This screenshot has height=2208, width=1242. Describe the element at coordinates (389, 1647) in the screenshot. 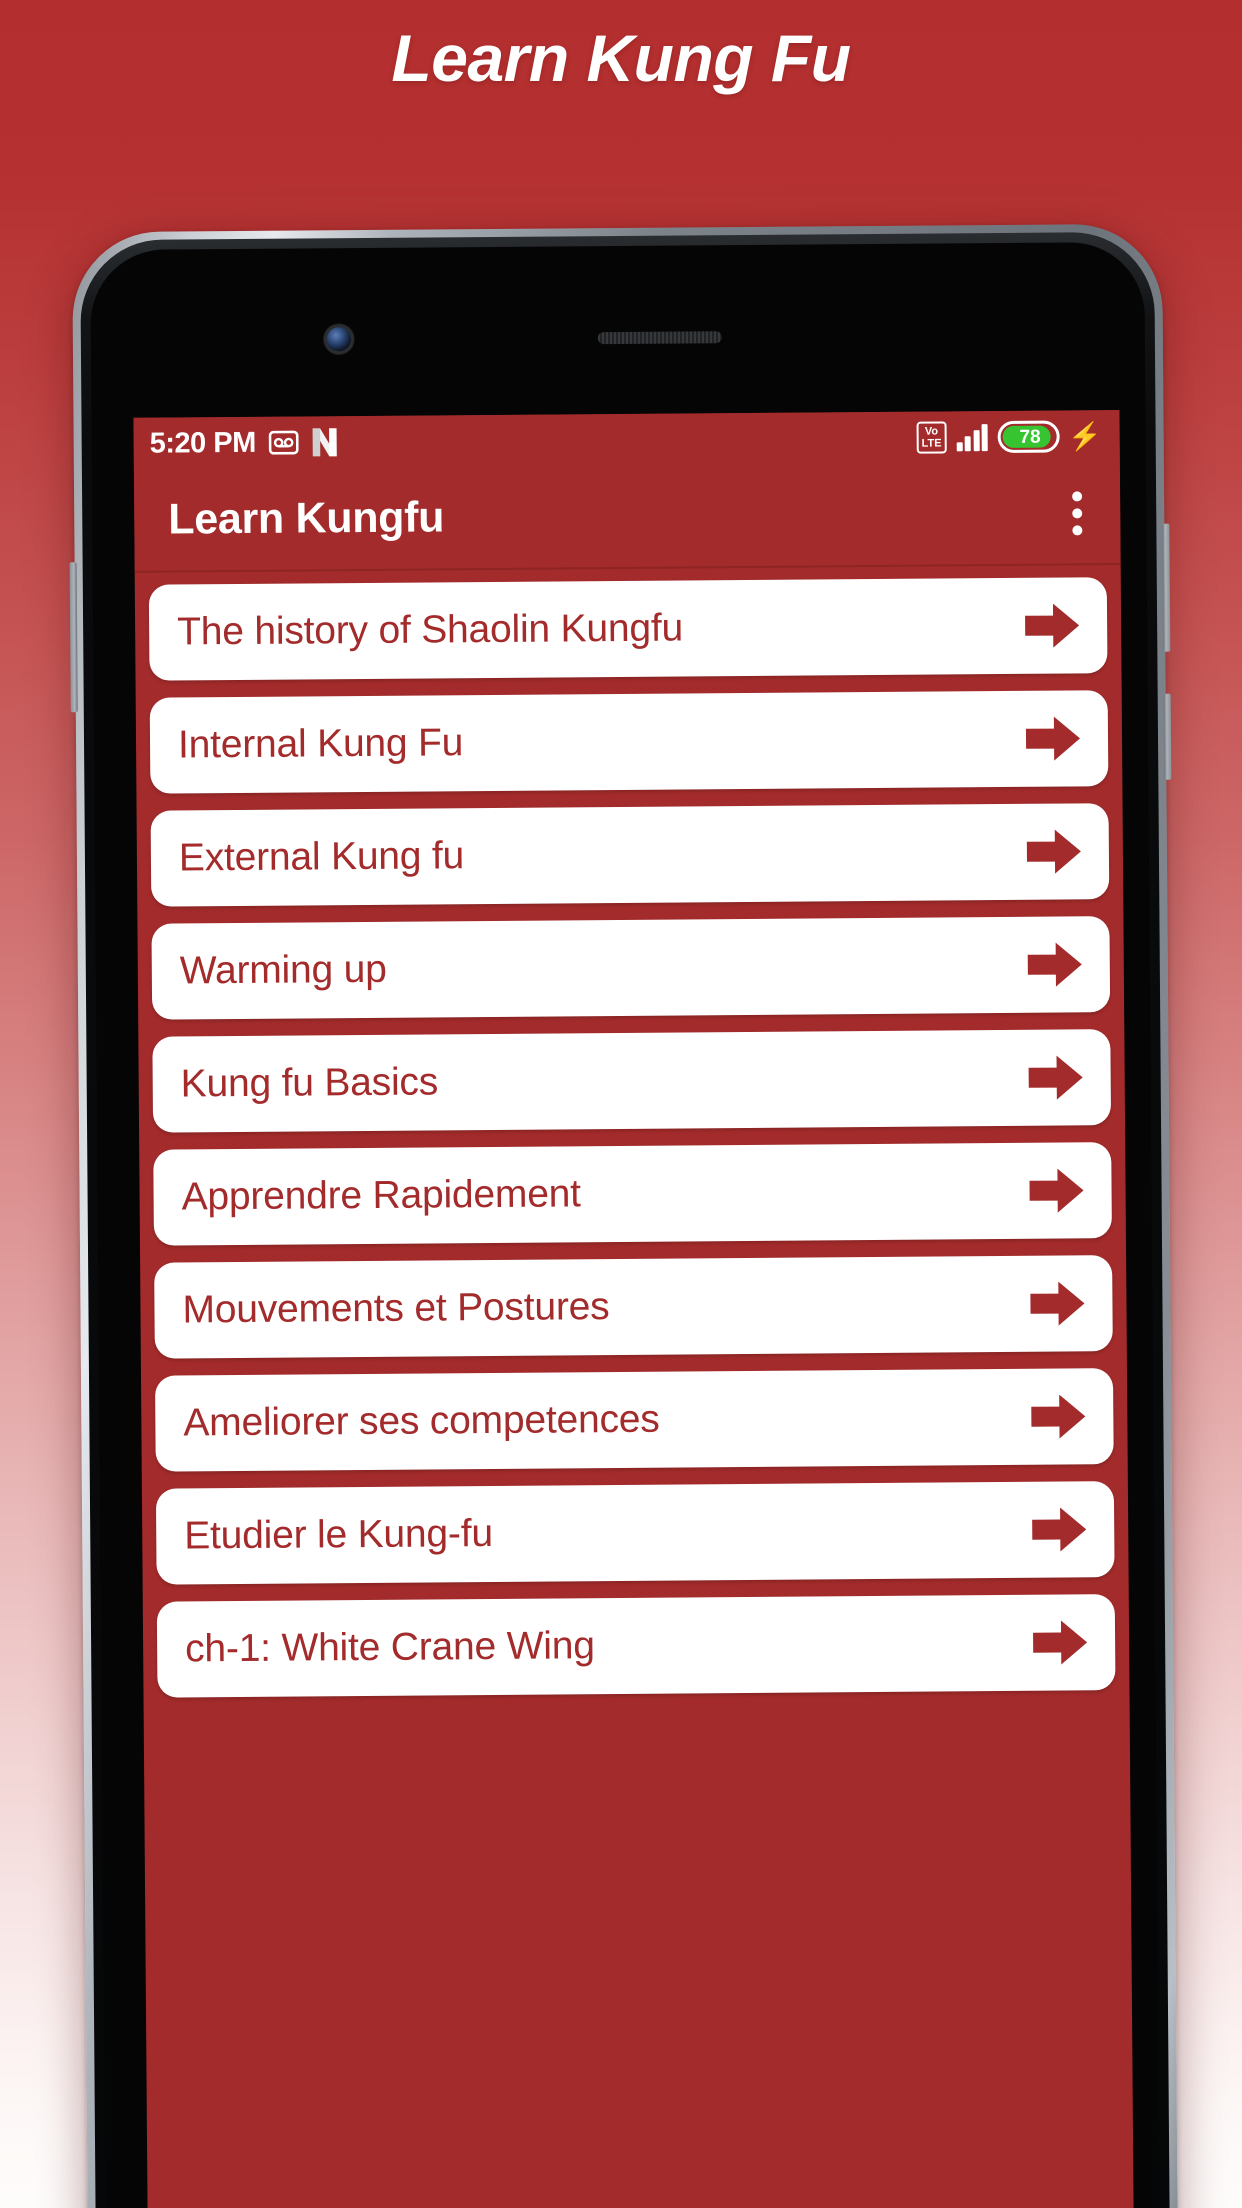

I see `list-item-label: ch-1: White Crane Wing` at that location.